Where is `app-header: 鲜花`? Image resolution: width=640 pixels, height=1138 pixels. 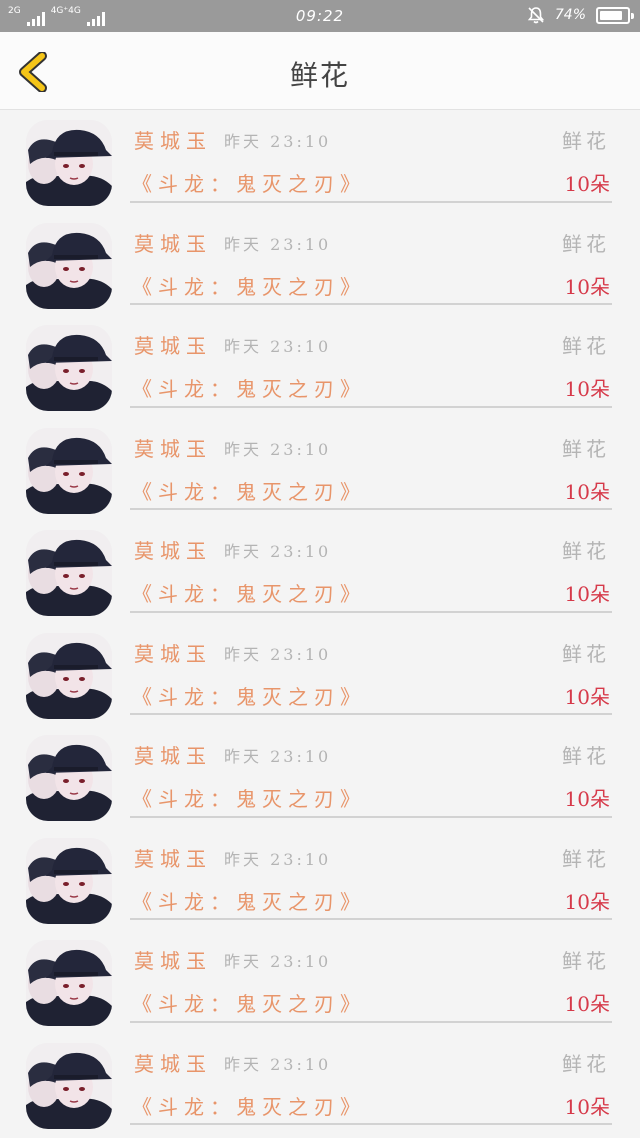 app-header: 鲜花 is located at coordinates (320, 71).